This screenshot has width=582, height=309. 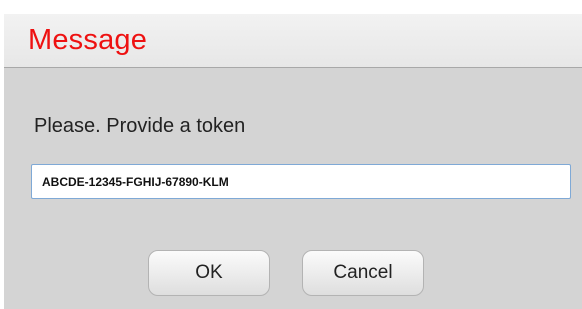 I want to click on ok-button: OK, so click(x=209, y=273).